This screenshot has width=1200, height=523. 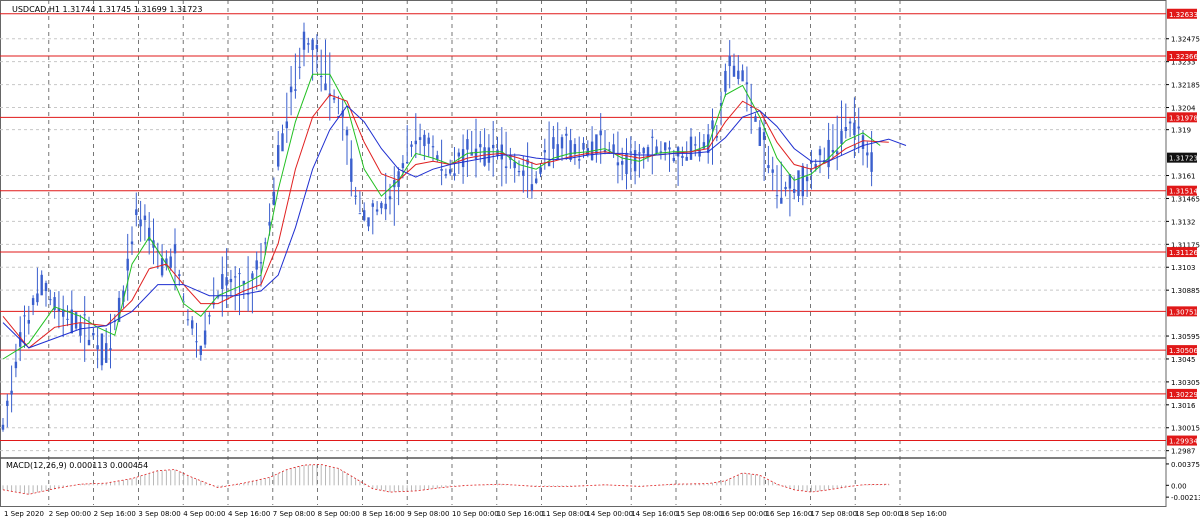 What do you see at coordinates (1185, 86) in the screenshot?
I see `y-tick-label: 1.32185` at bounding box center [1185, 86].